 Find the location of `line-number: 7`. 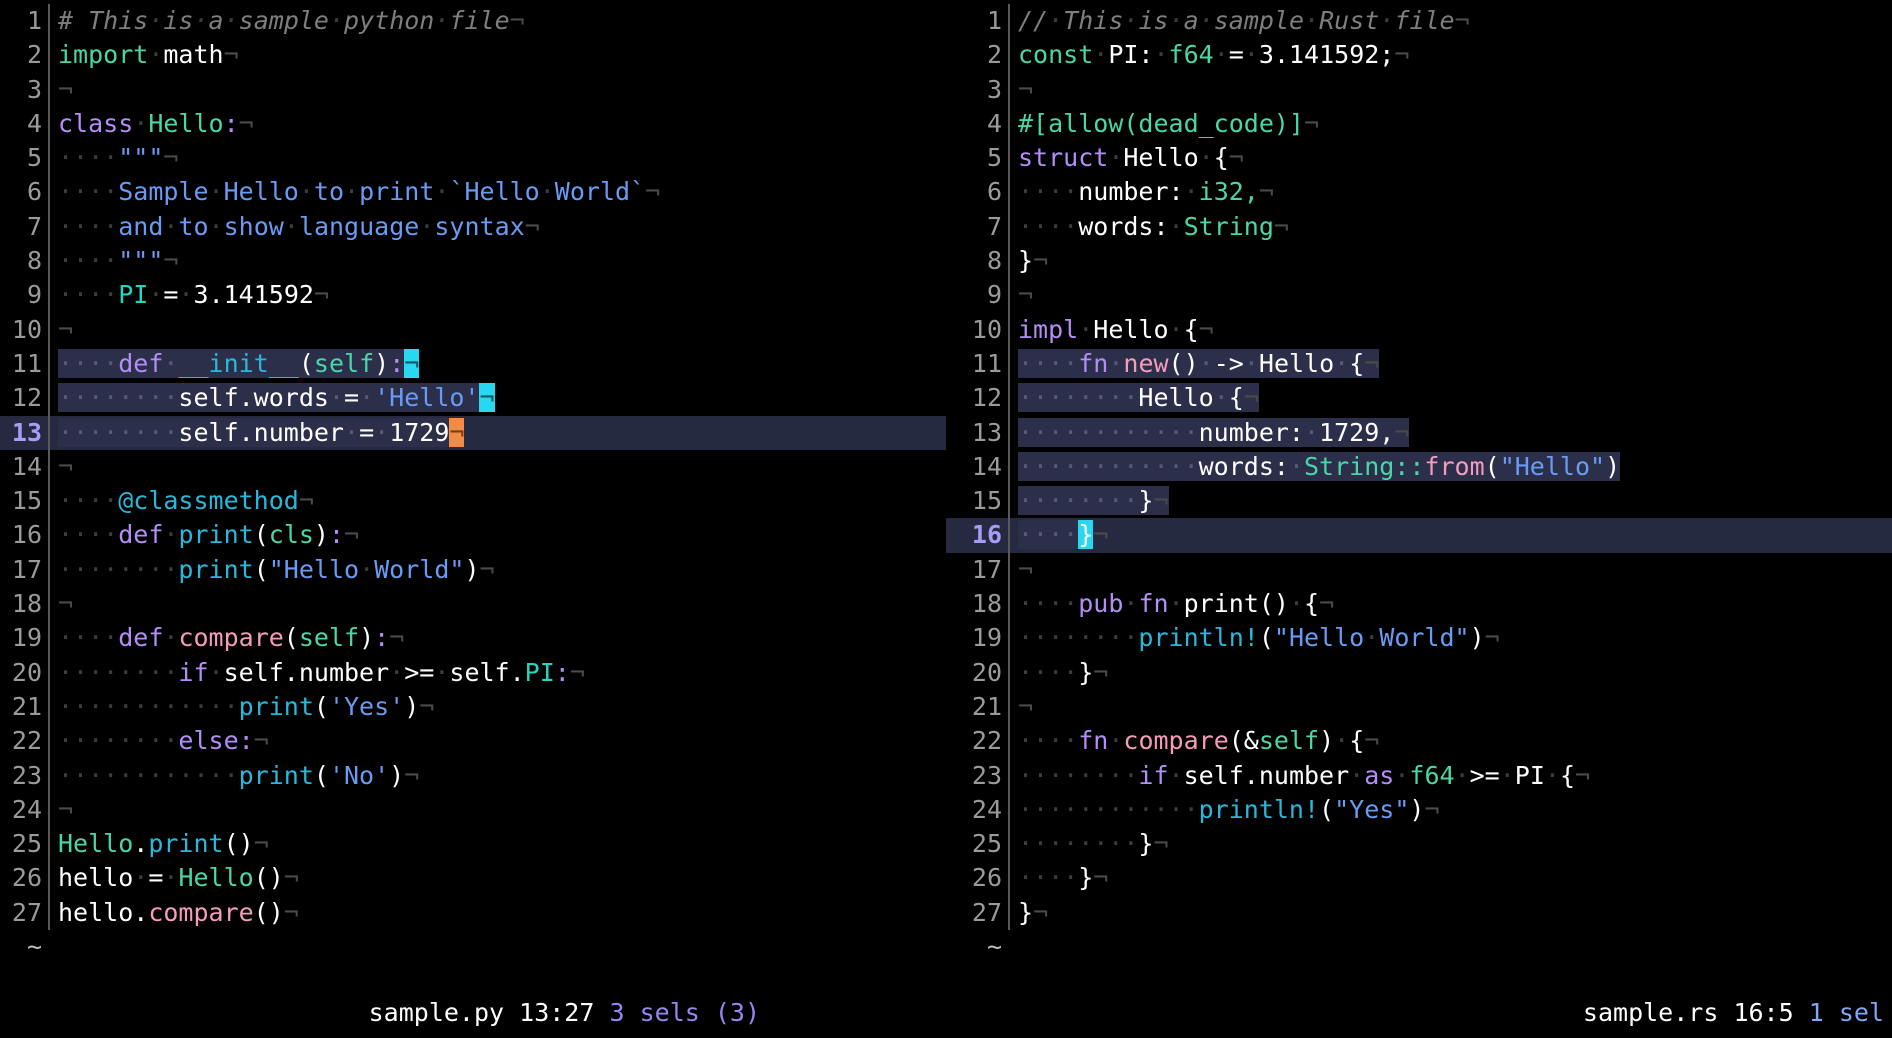

line-number: 7 is located at coordinates (994, 226).